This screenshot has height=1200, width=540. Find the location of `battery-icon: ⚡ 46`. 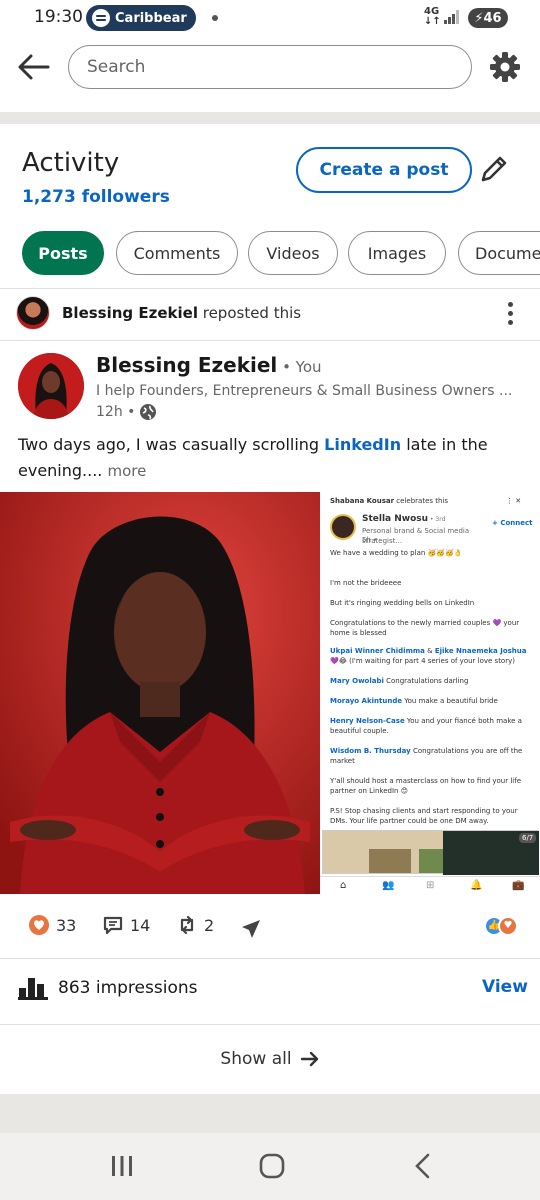

battery-icon: ⚡ 46 is located at coordinates (488, 18).